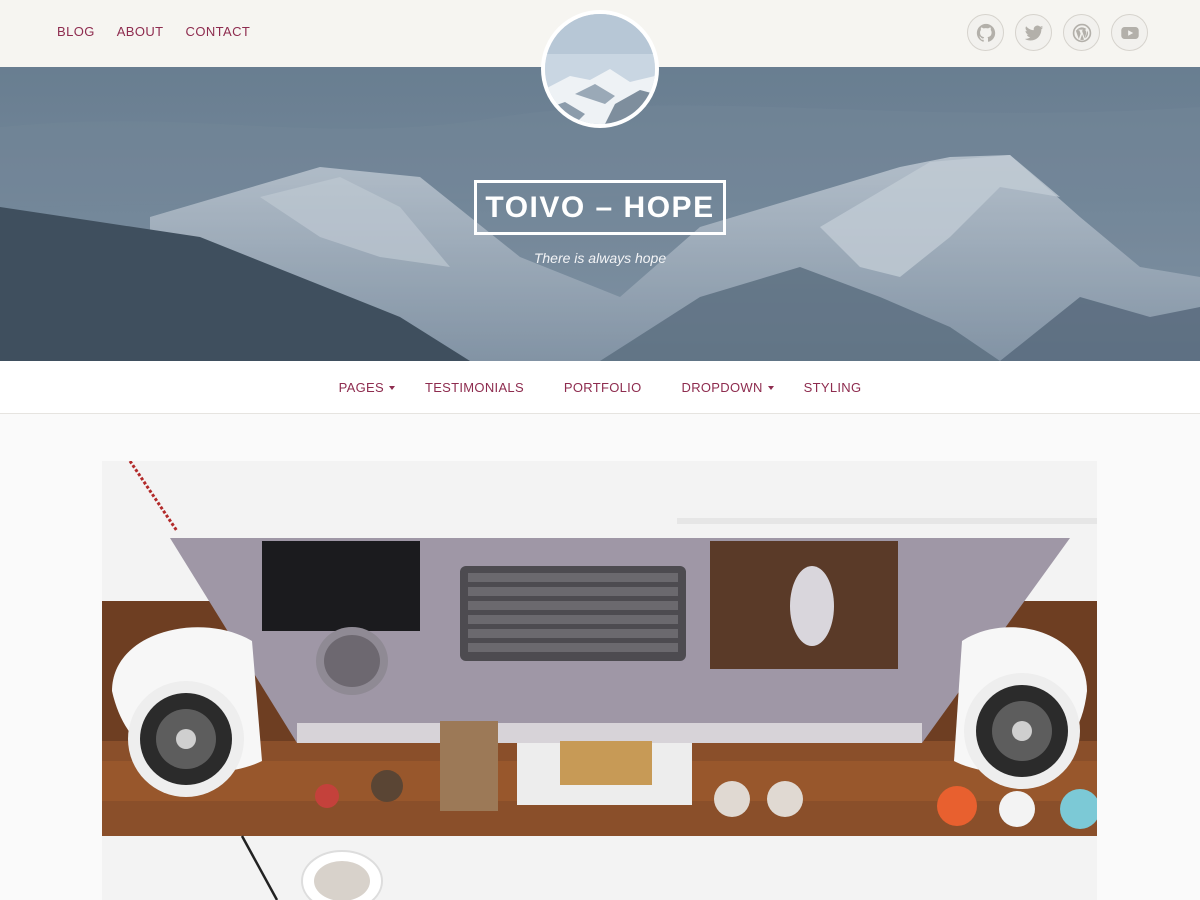 The image size is (1200, 900). What do you see at coordinates (1057, 32) in the screenshot?
I see `social-links` at bounding box center [1057, 32].